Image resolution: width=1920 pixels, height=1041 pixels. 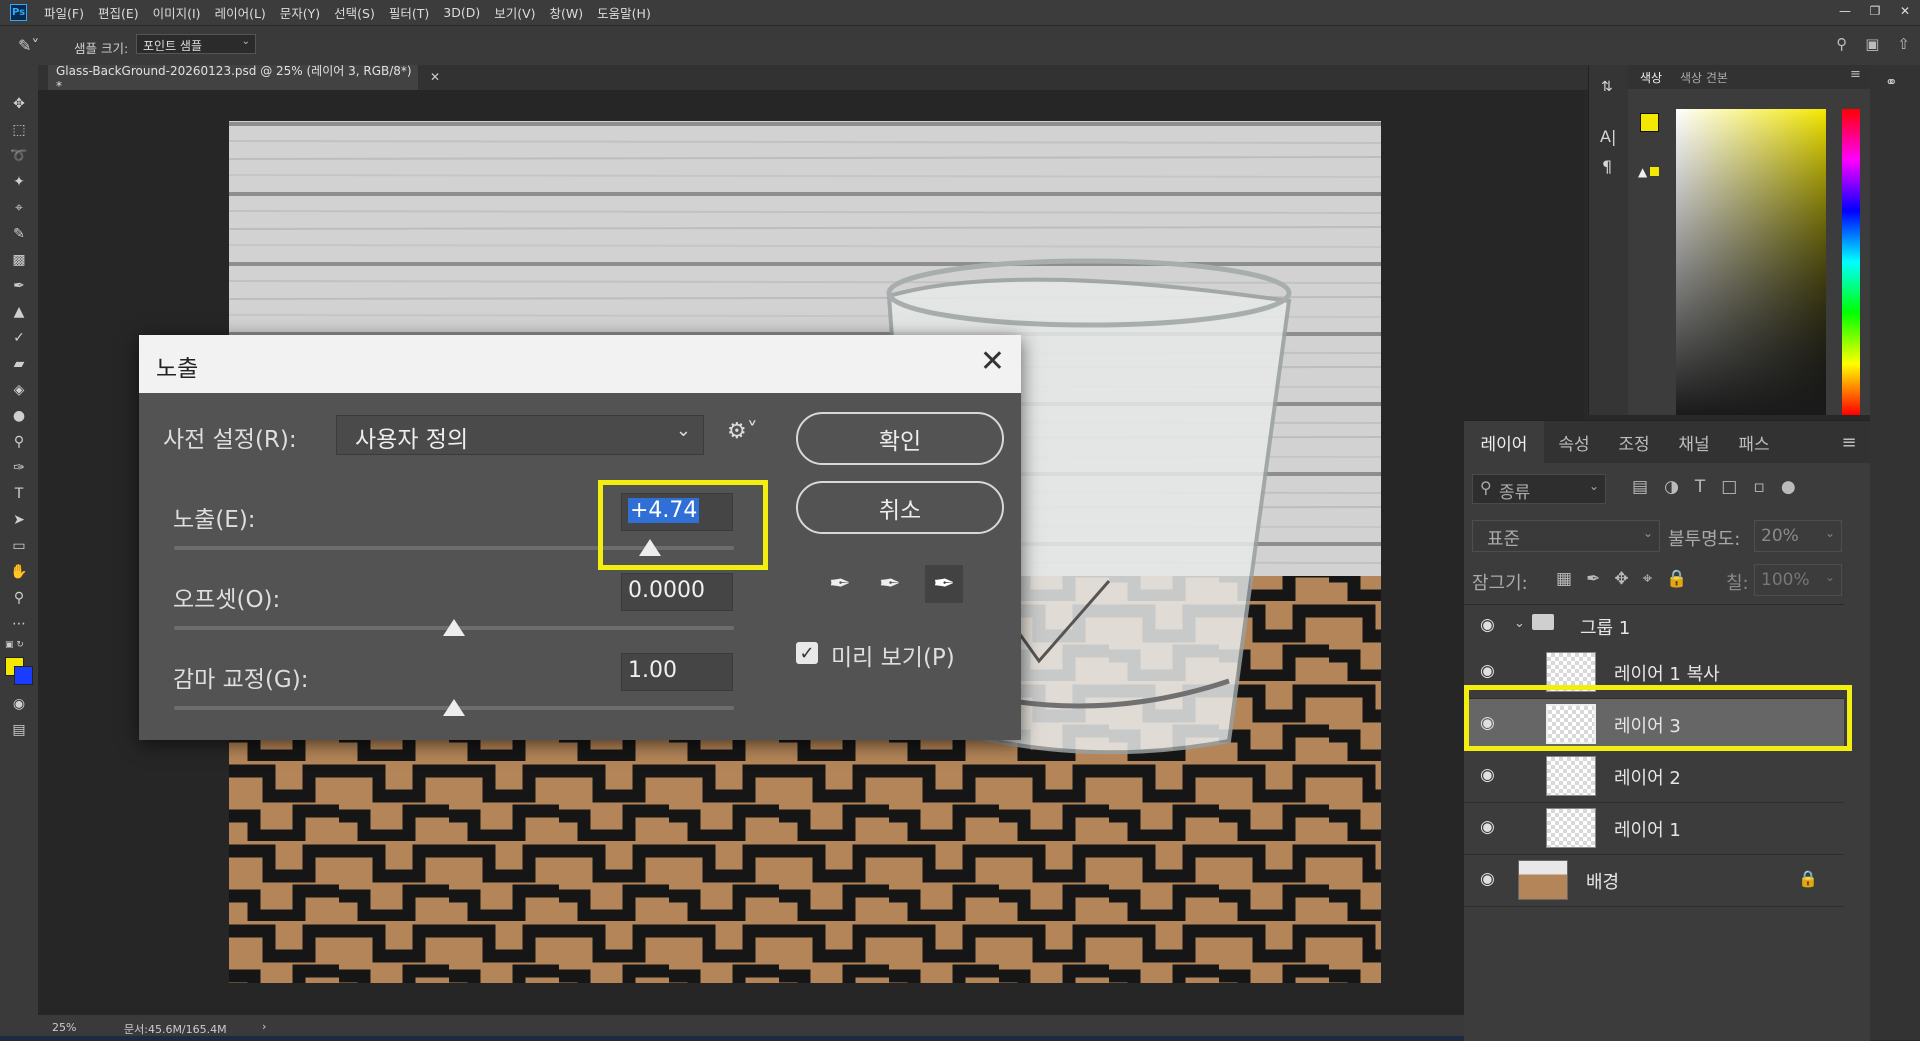 I want to click on tab-properties: 속성, so click(x=1574, y=442).